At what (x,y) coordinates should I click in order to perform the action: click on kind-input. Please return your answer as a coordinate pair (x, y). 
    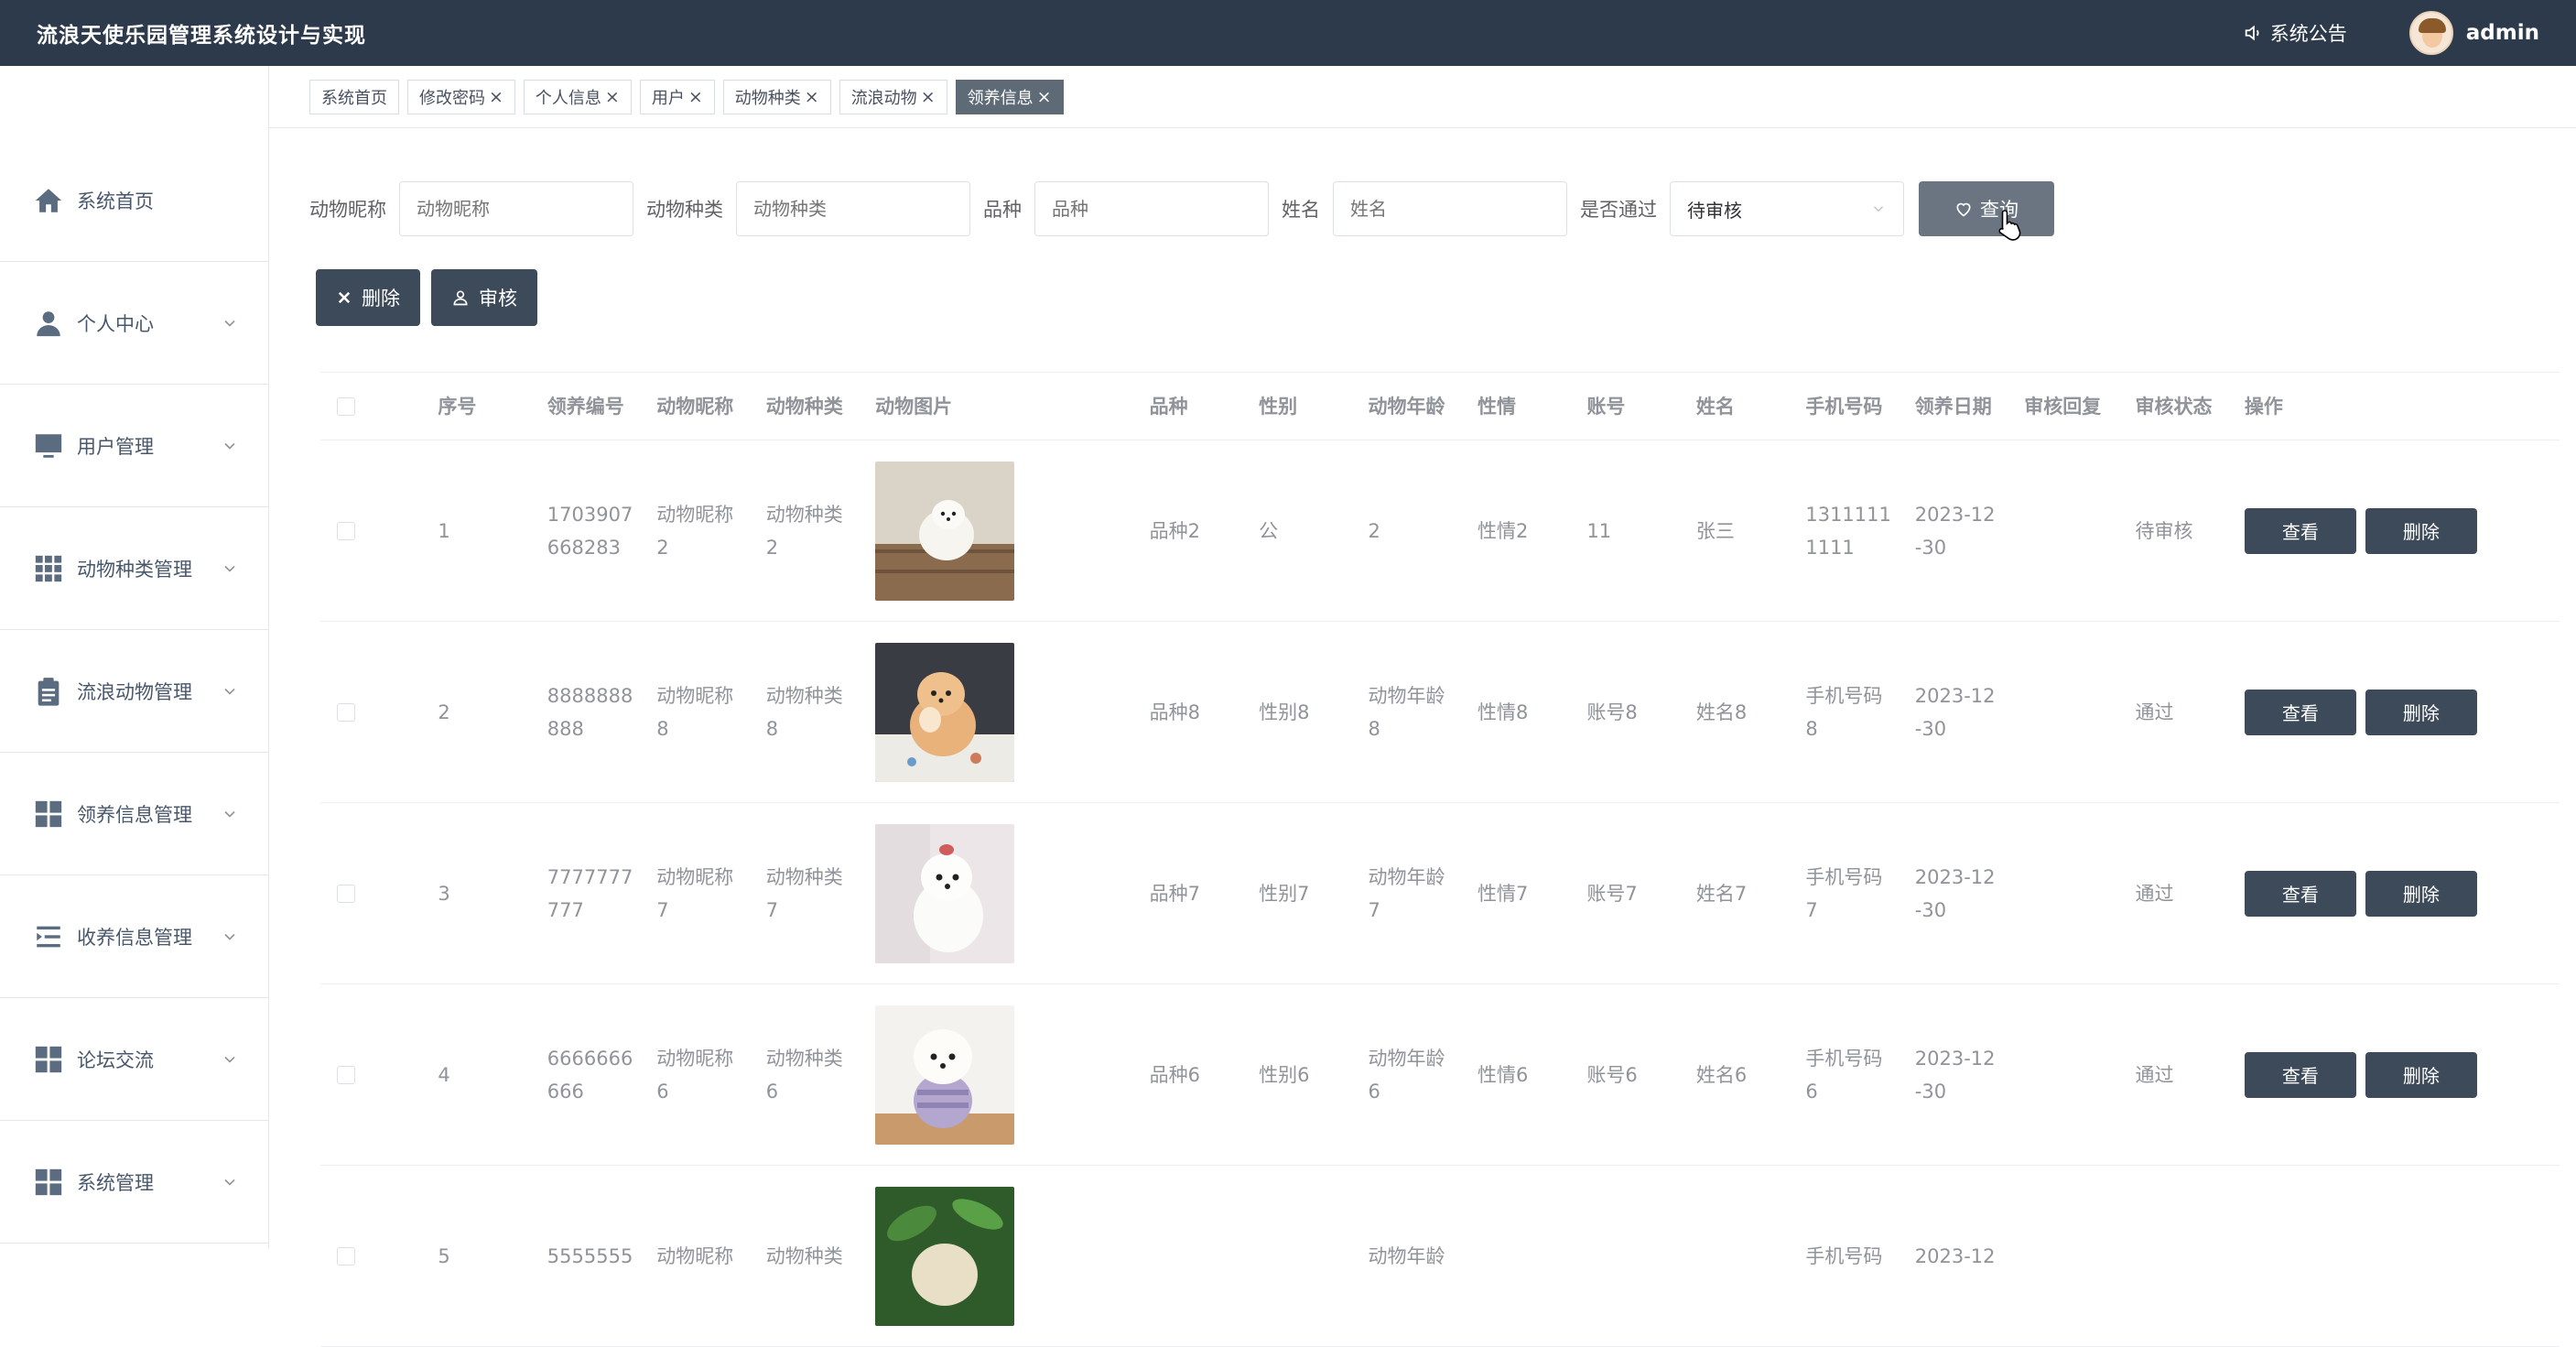
    Looking at the image, I should click on (853, 208).